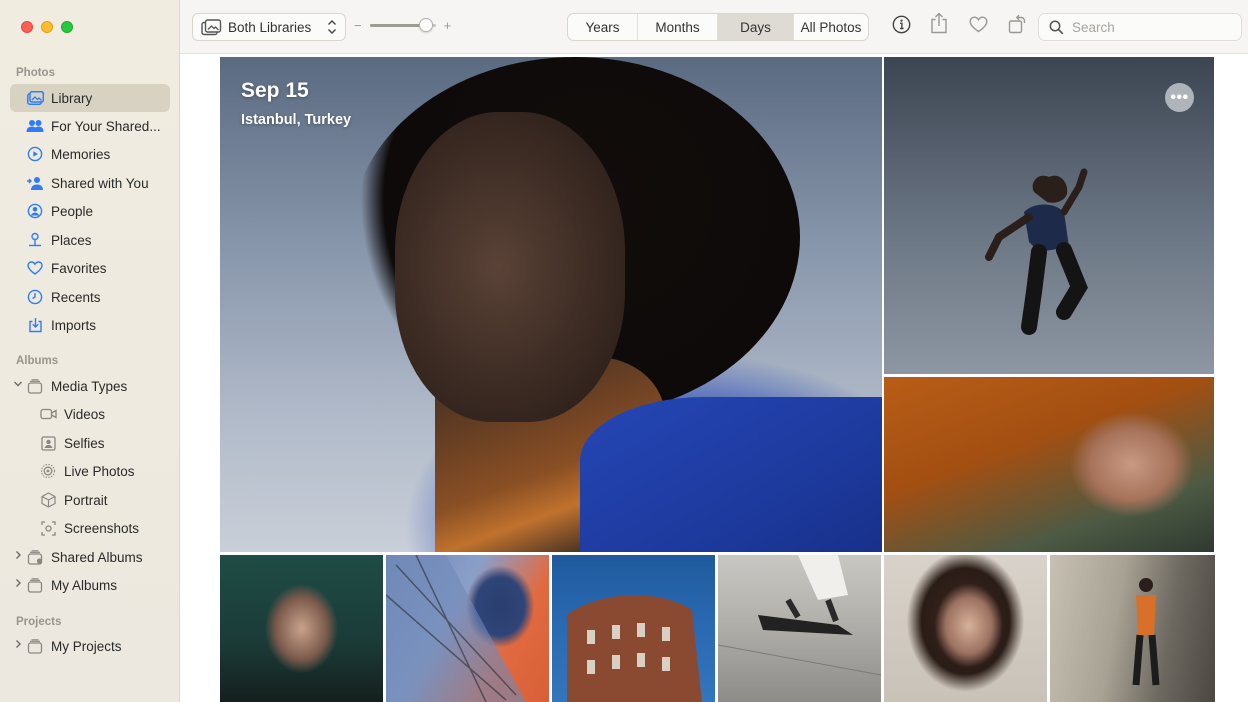 This screenshot has height=702, width=1248. What do you see at coordinates (90, 297) in the screenshot?
I see `sidebar-item-recents: Recents` at bounding box center [90, 297].